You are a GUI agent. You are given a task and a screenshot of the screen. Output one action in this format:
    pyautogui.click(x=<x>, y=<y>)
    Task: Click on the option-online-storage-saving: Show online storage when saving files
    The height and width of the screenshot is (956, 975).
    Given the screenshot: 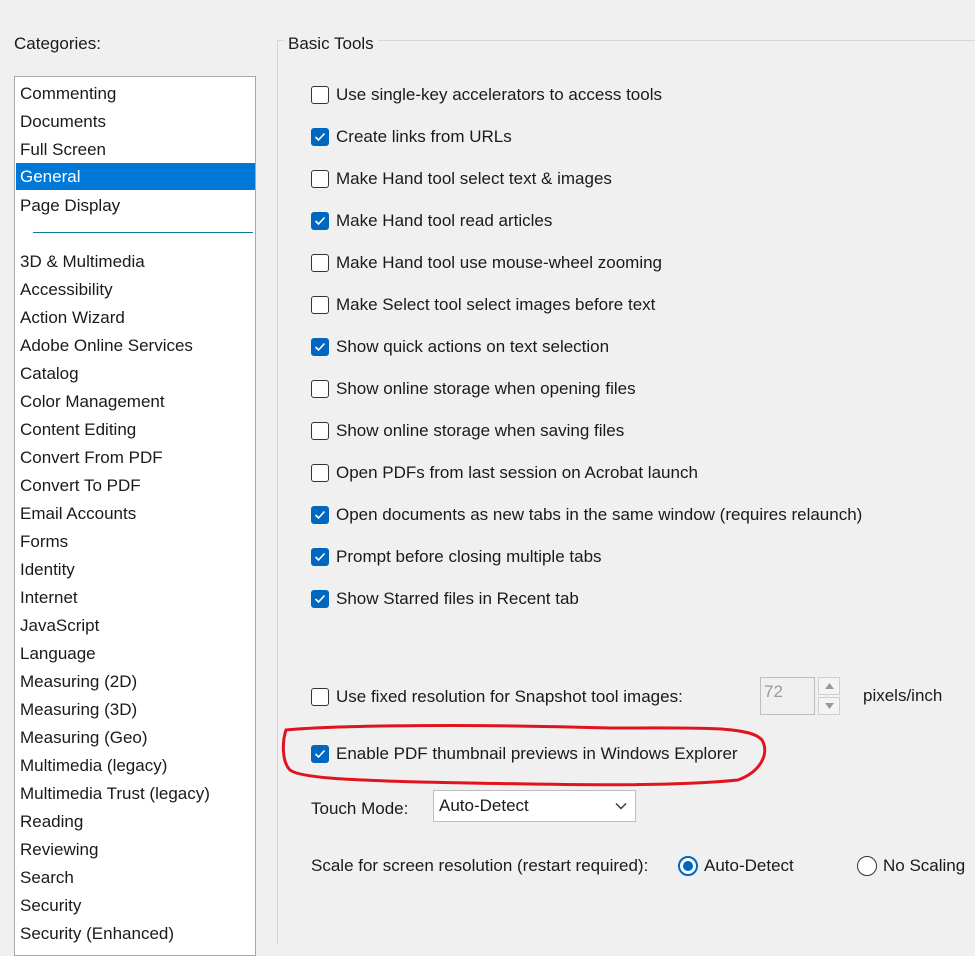 What is the action you would take?
    pyautogui.click(x=467, y=431)
    